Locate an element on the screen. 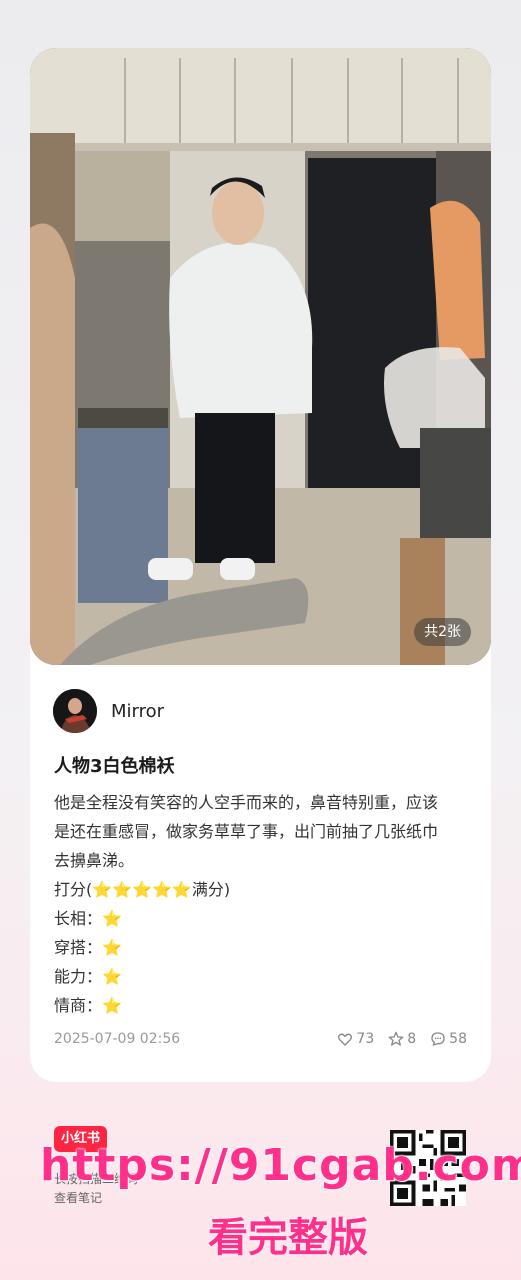 This screenshot has height=1280, width=521. score-outfit: 穿搭：⭐ is located at coordinates (88, 947).